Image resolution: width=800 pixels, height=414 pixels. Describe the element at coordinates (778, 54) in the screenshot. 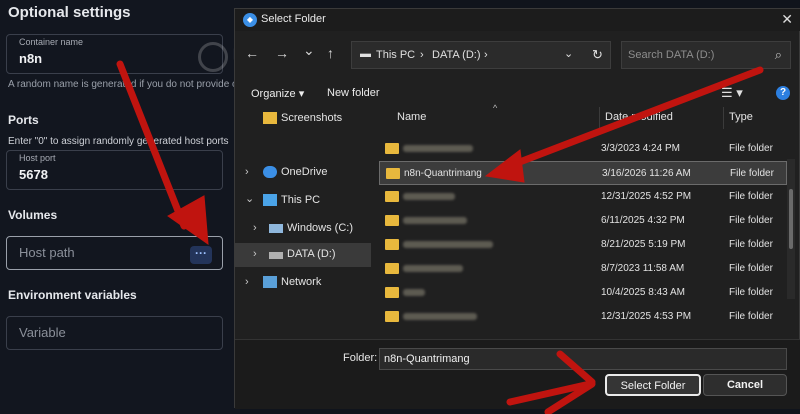

I see `search-icon: ⌕` at that location.